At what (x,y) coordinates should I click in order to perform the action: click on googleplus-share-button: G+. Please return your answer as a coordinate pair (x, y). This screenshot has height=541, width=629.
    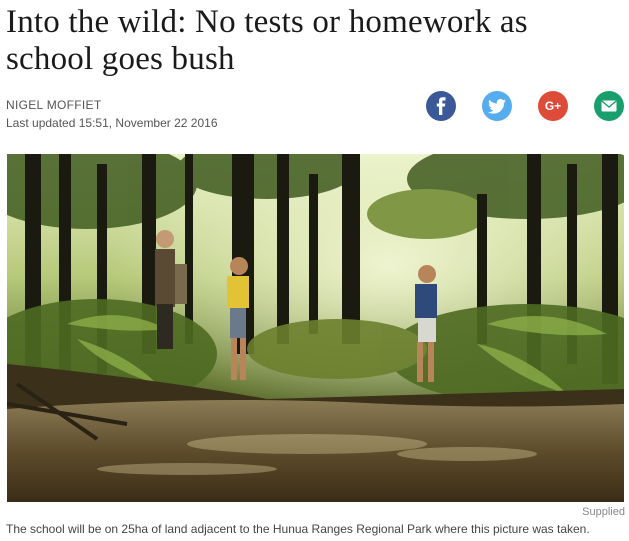
    Looking at the image, I should click on (553, 106).